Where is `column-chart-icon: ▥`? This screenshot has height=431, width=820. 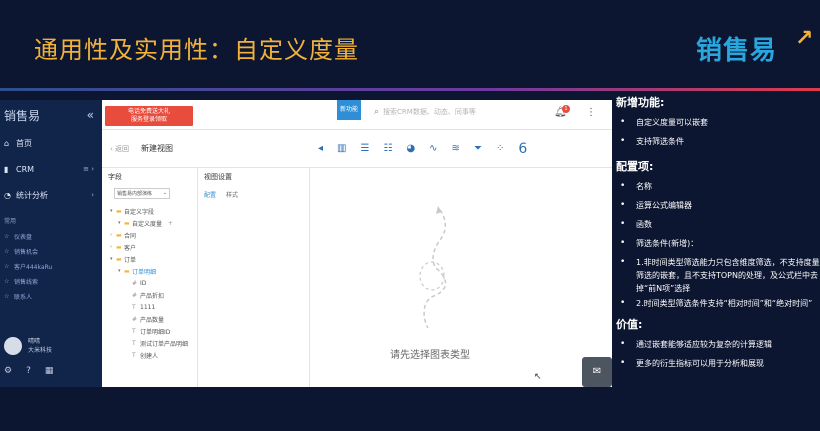
column-chart-icon: ▥ is located at coordinates (341, 148).